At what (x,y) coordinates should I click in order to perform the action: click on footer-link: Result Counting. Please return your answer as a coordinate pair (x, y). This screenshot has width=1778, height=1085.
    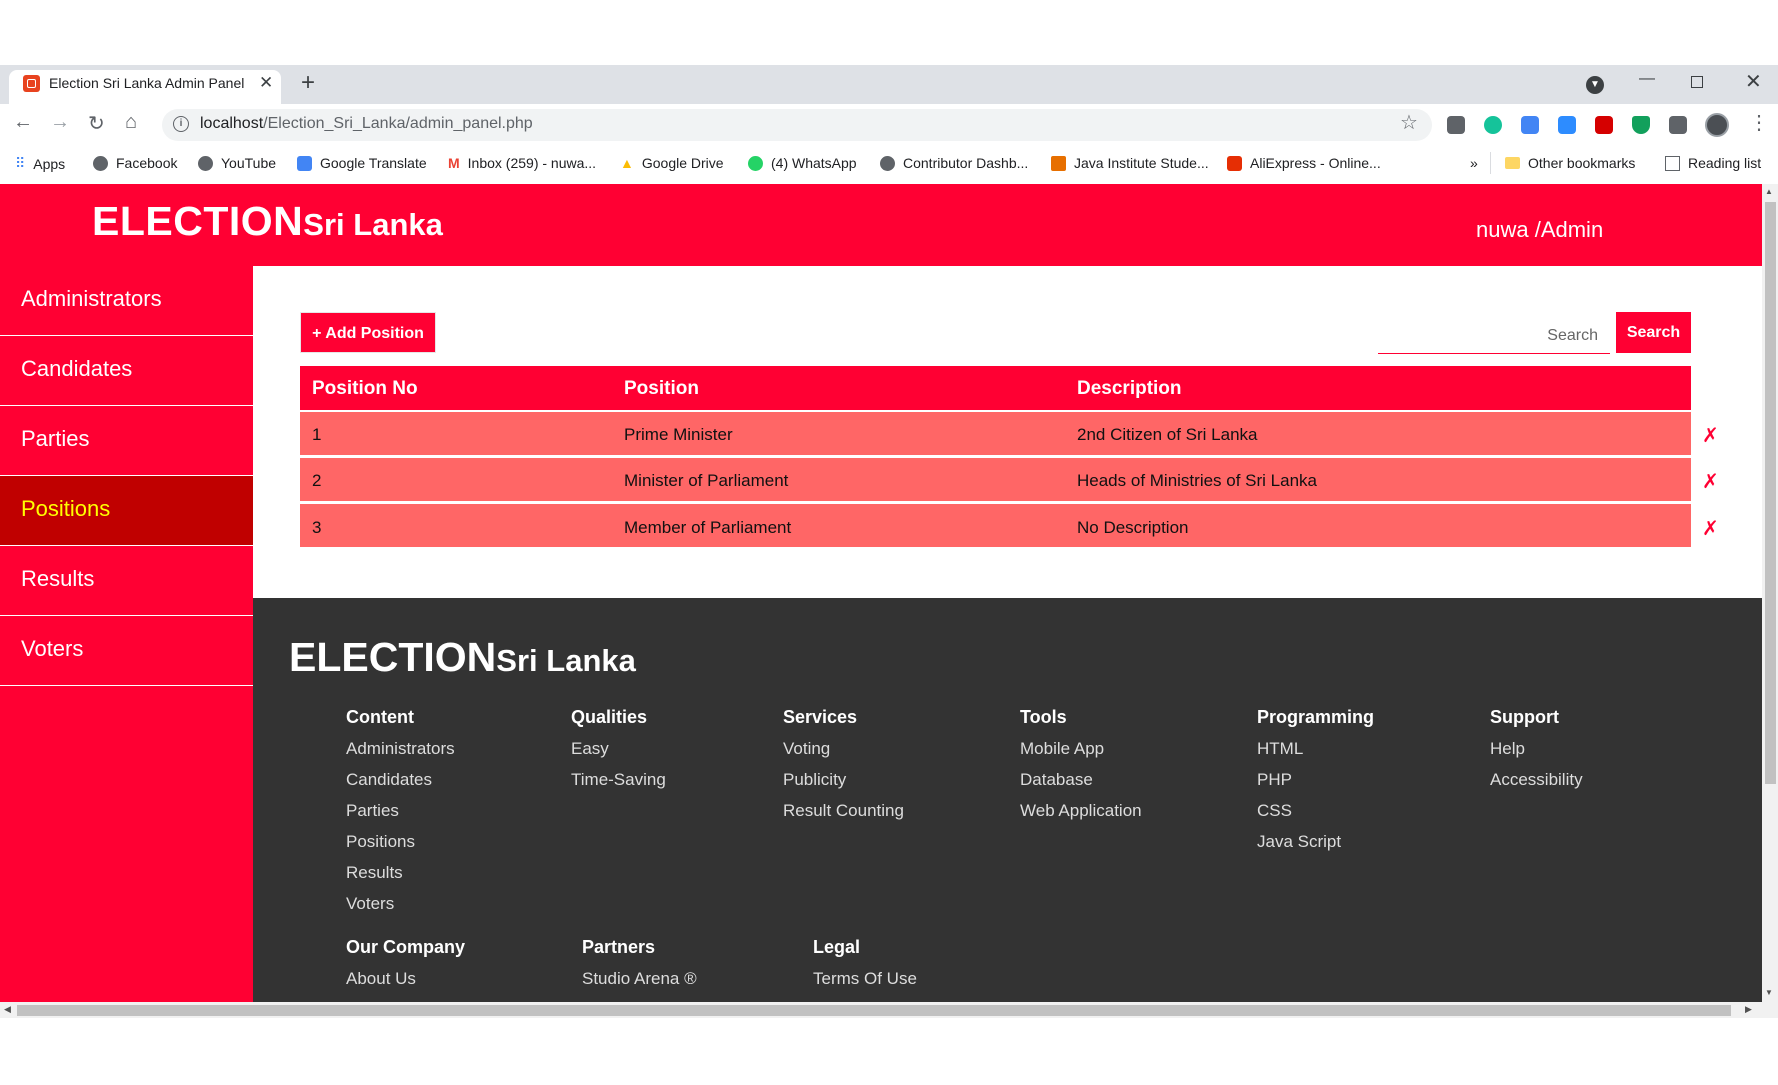
    Looking at the image, I should click on (843, 811).